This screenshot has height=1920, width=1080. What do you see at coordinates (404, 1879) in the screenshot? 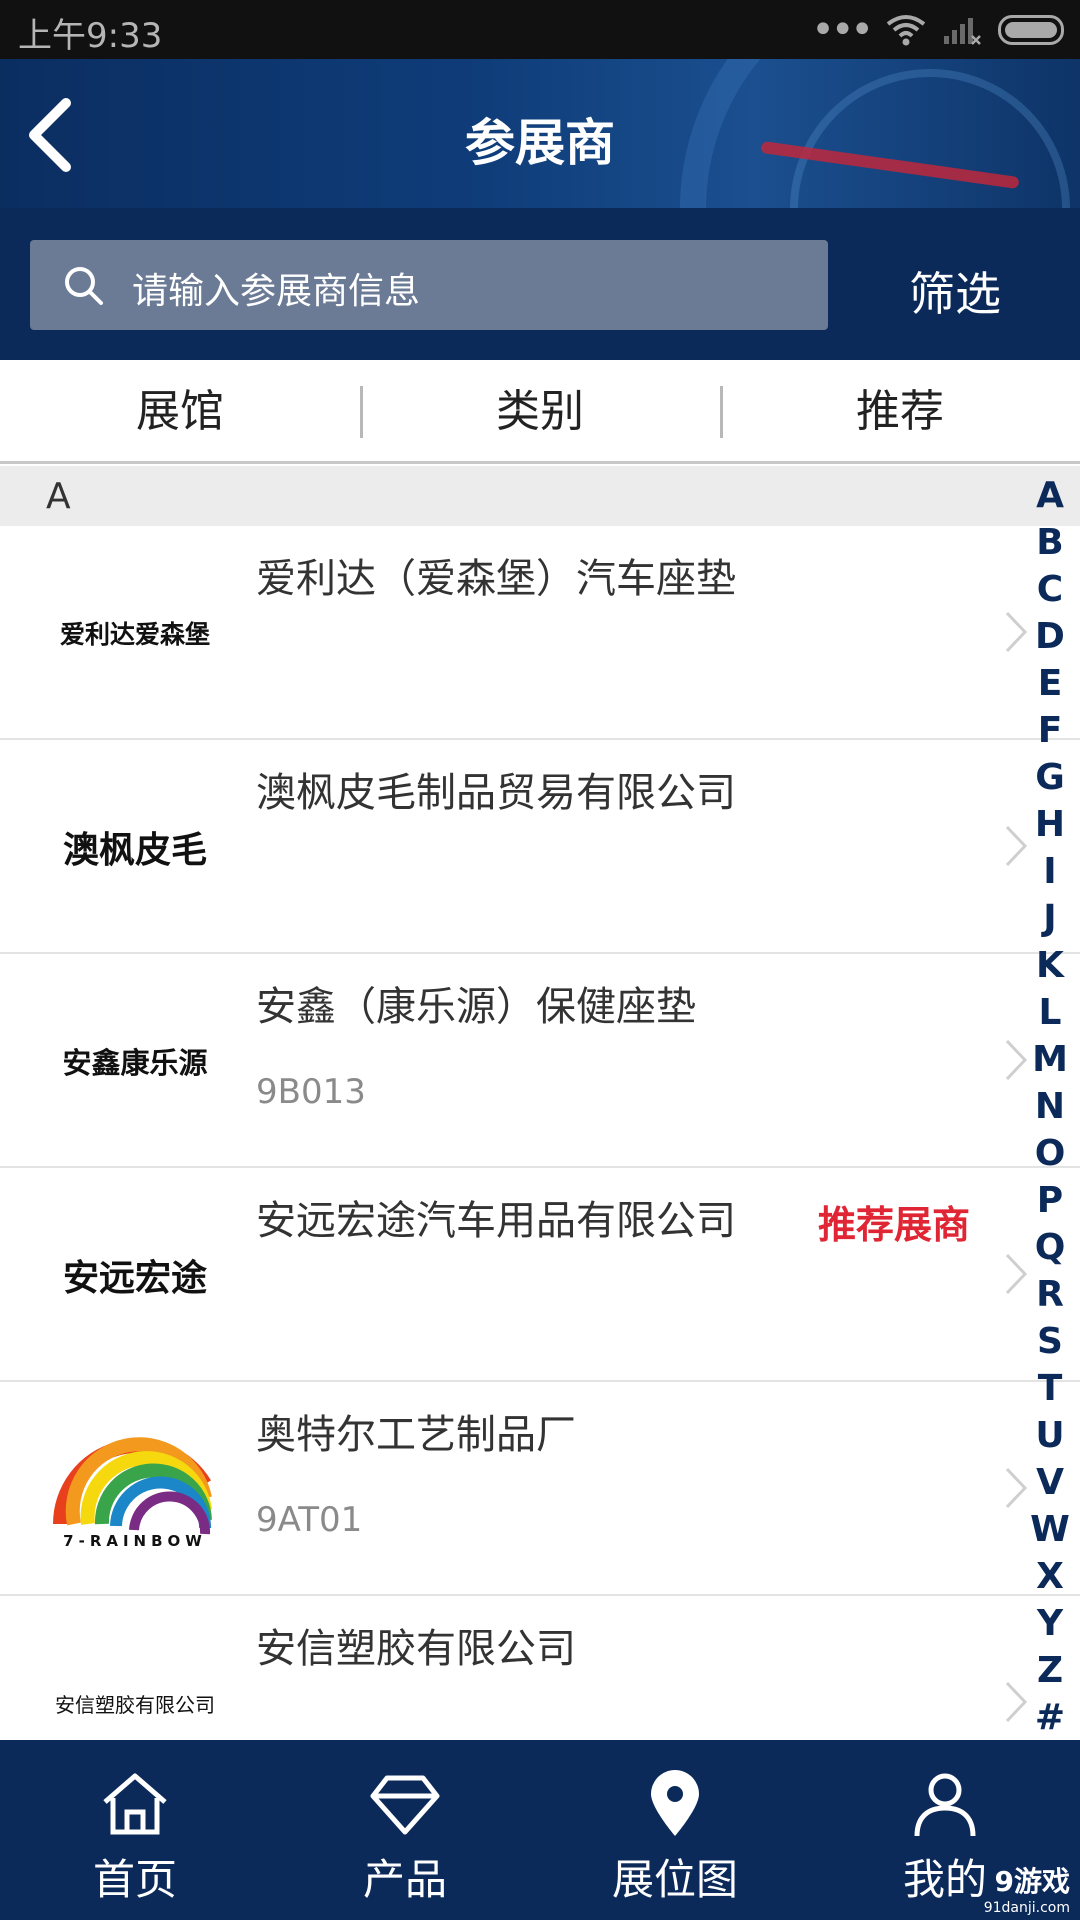
I see `nav-label: 产品` at bounding box center [404, 1879].